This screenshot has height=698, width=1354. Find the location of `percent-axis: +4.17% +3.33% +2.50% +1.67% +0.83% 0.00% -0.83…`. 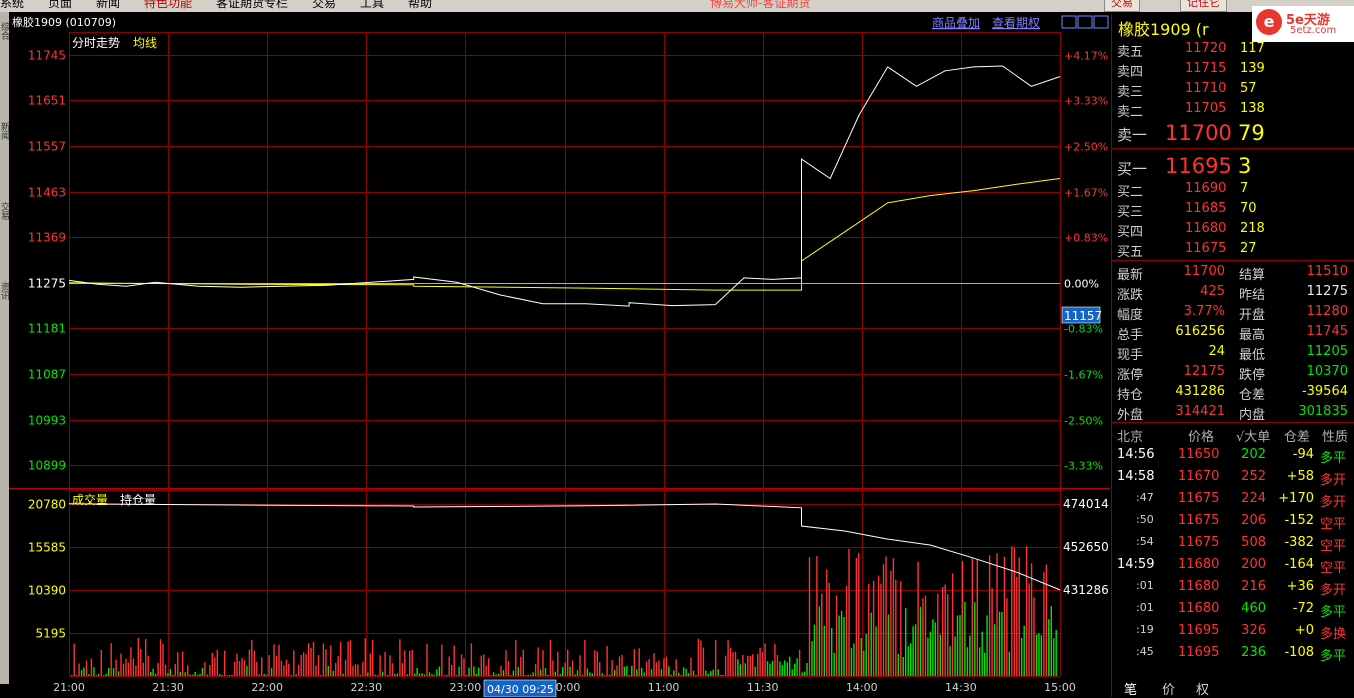

percent-axis: +4.17% +3.33% +2.50% +1.67% +0.83% 0.00% -0.83… is located at coordinates (1086, 261).